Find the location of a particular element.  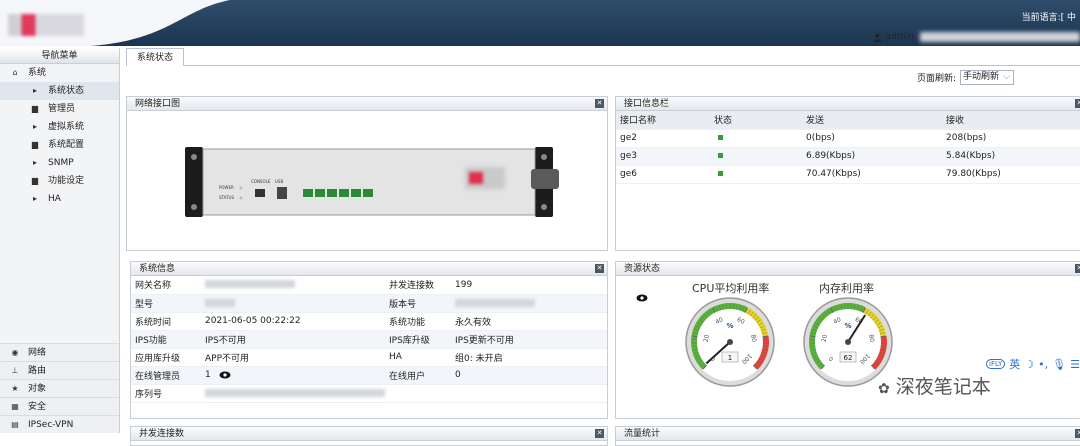

field-label: 网关名称 is located at coordinates (166, 285).